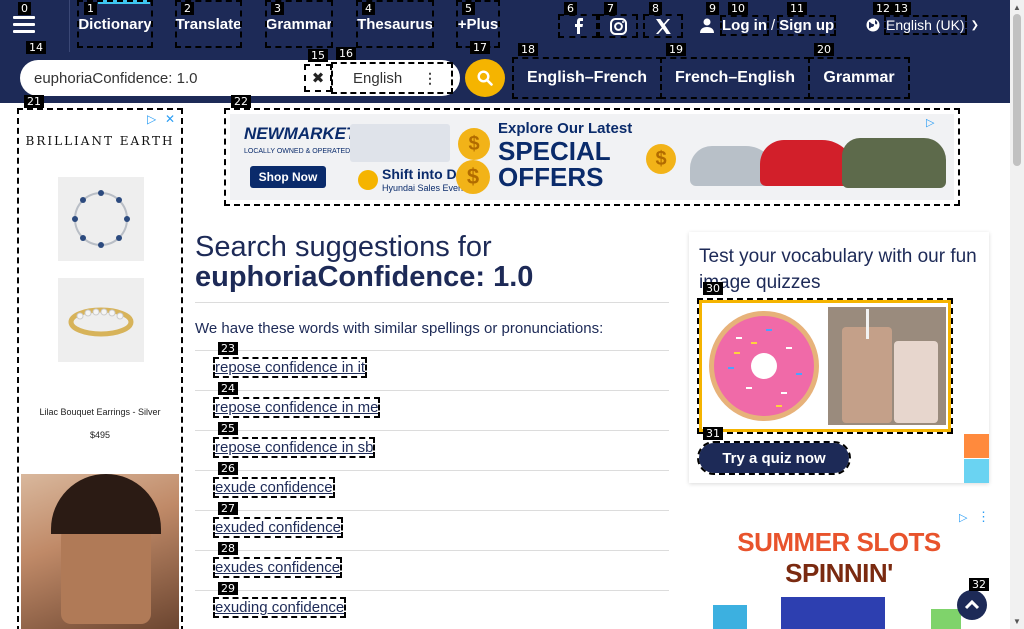 Image resolution: width=1024 pixels, height=629 pixels. I want to click on suggestion-link: exudes confidence, so click(277, 567).